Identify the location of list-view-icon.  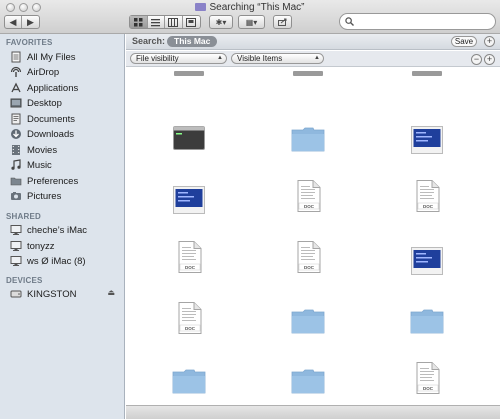
(156, 22).